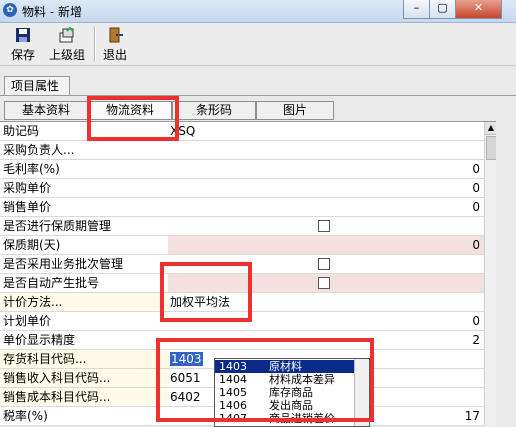 This screenshot has width=516, height=427. What do you see at coordinates (258, 44) in the screenshot?
I see `toolbar: 保存 上级组 退出` at bounding box center [258, 44].